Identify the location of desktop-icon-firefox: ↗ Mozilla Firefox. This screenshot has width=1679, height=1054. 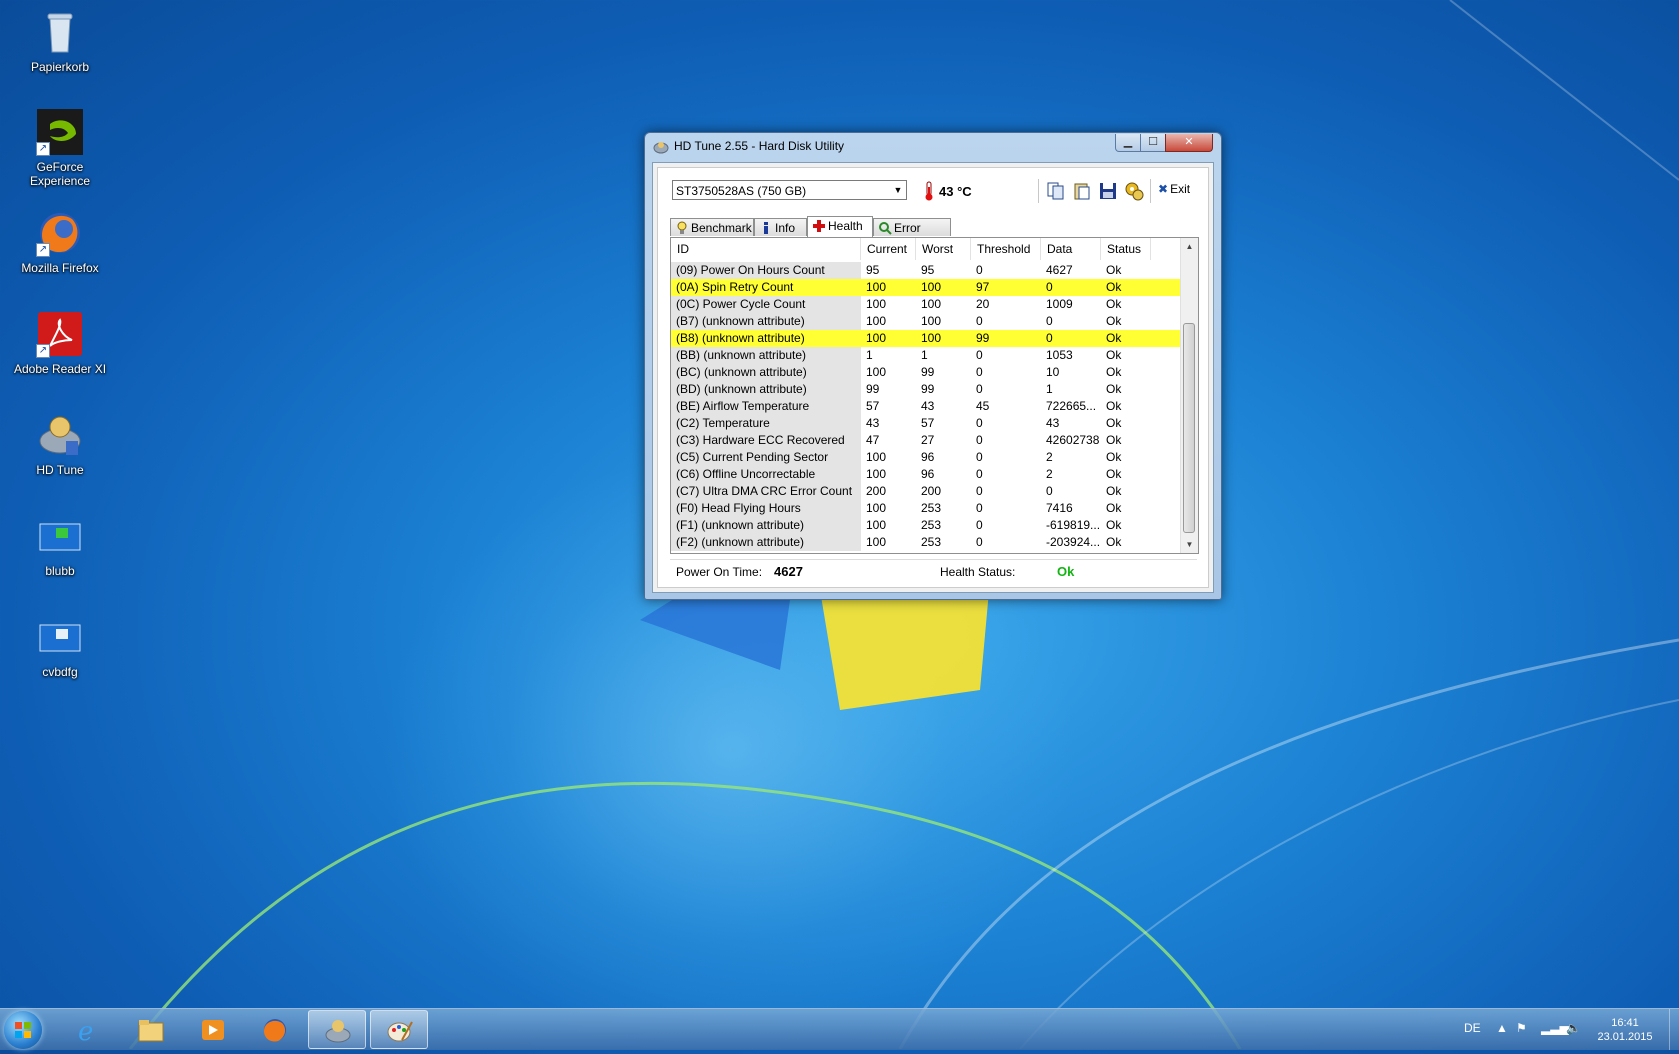
(60, 242).